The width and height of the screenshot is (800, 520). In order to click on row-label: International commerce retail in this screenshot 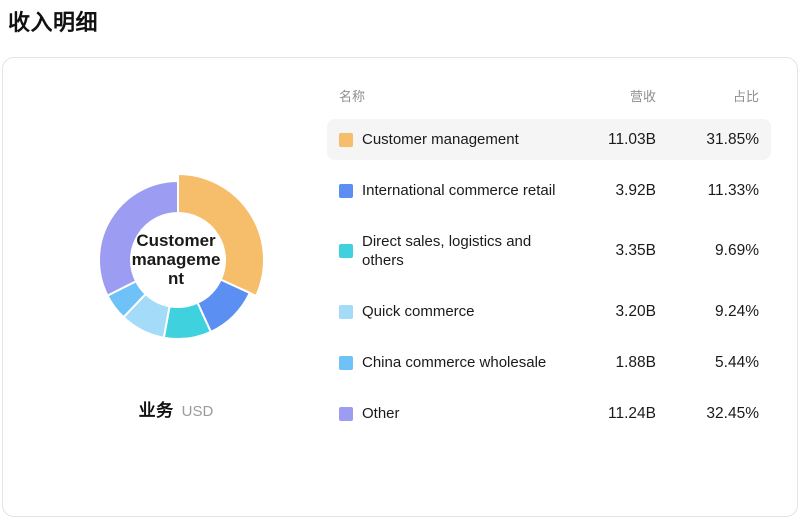, I will do `click(459, 190)`.